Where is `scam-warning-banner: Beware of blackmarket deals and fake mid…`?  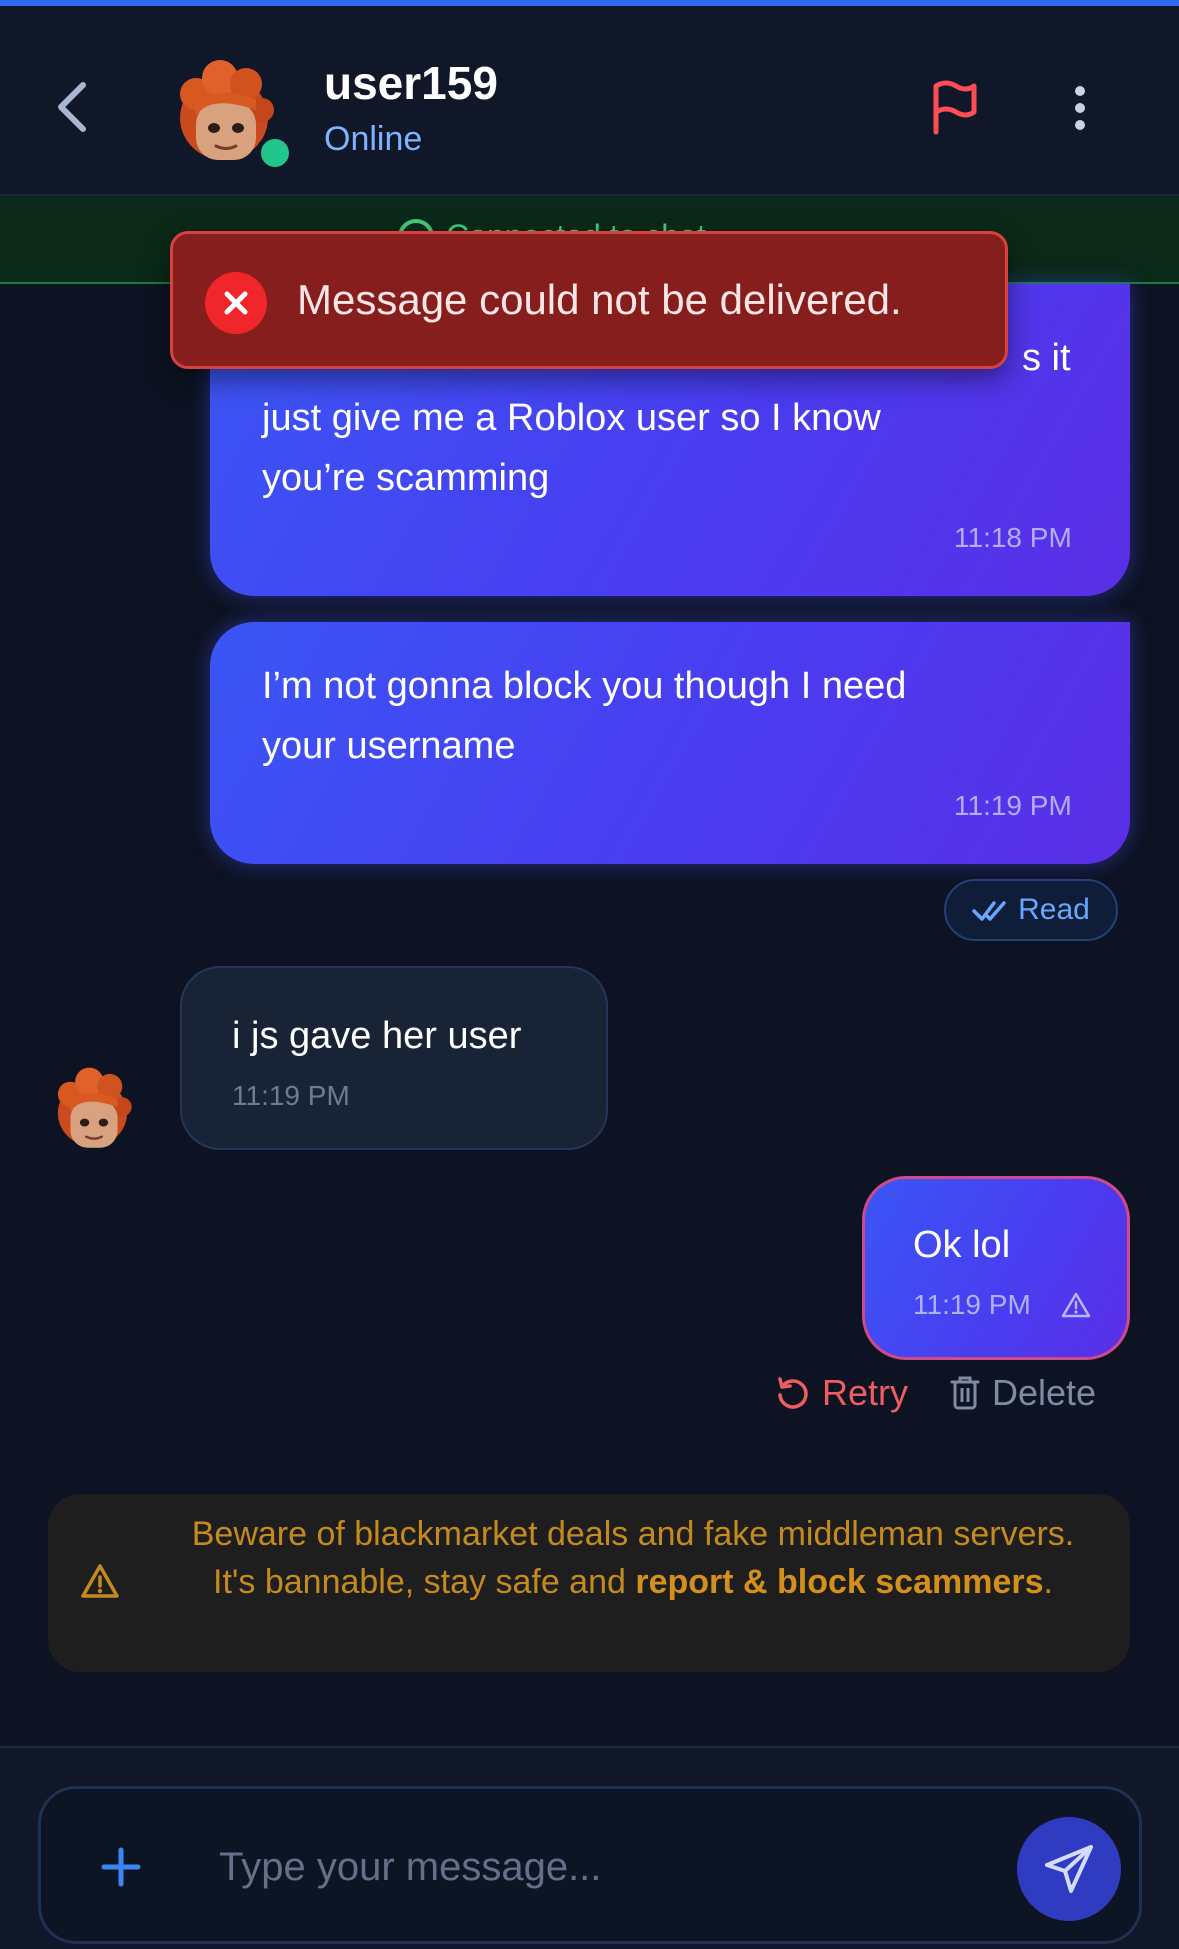
scam-warning-banner: Beware of blackmarket deals and fake mid… is located at coordinates (589, 1583).